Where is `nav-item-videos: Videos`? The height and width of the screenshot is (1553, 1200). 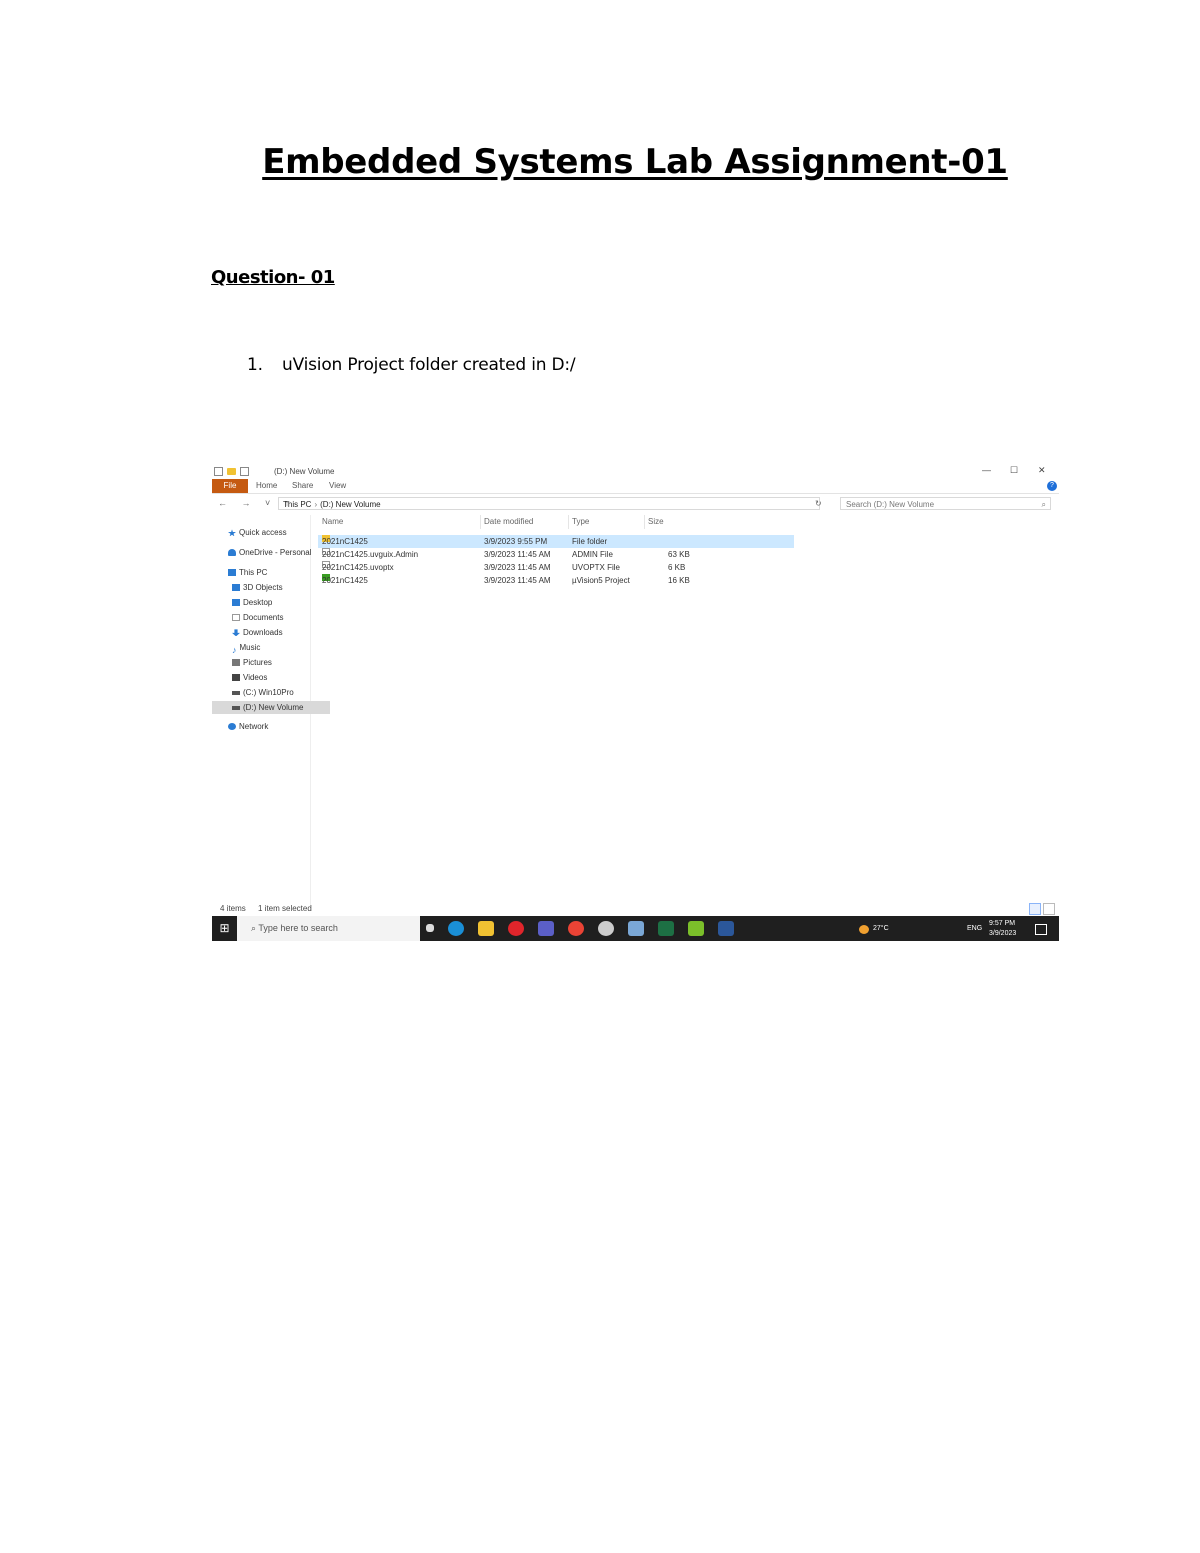 nav-item-videos: Videos is located at coordinates (271, 677).